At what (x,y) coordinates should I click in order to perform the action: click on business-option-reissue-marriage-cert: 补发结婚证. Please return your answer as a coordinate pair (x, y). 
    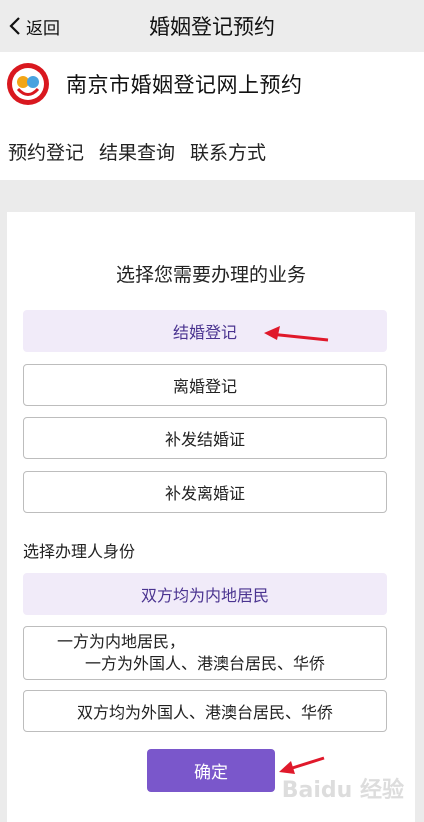
    Looking at the image, I should click on (205, 438).